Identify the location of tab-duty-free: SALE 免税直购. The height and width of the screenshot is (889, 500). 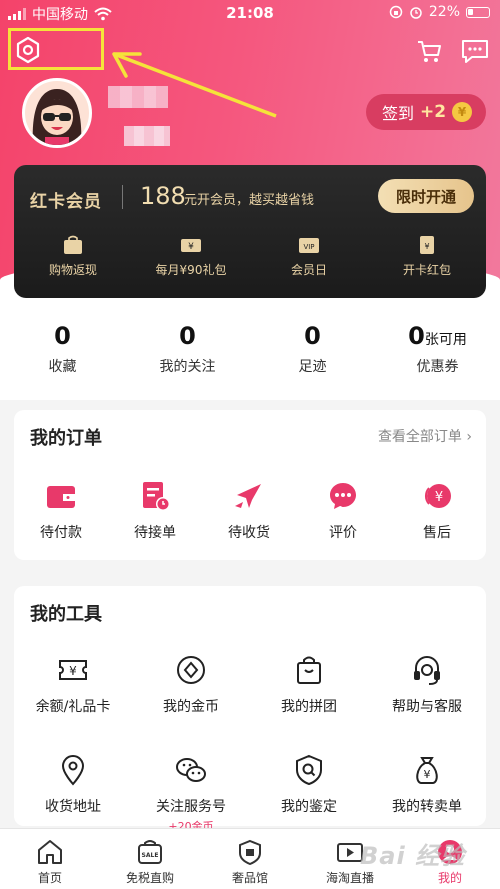
(150, 859).